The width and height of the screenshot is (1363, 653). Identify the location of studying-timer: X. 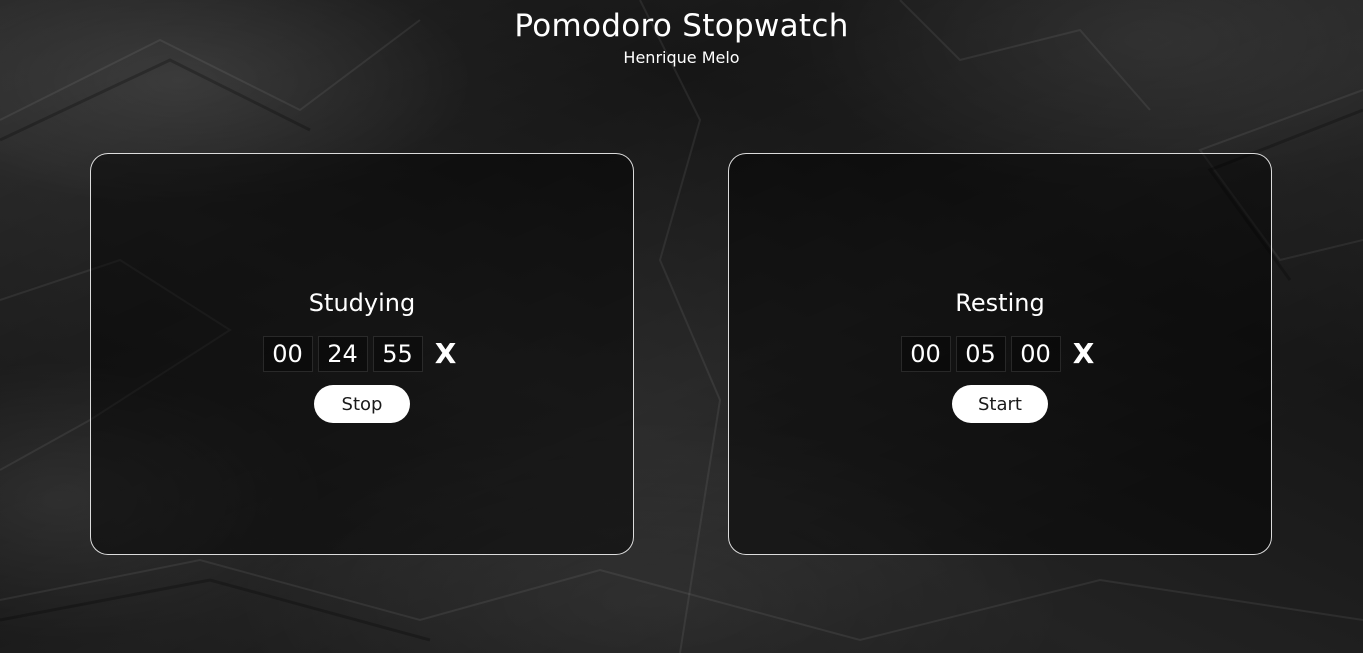
(362, 354).